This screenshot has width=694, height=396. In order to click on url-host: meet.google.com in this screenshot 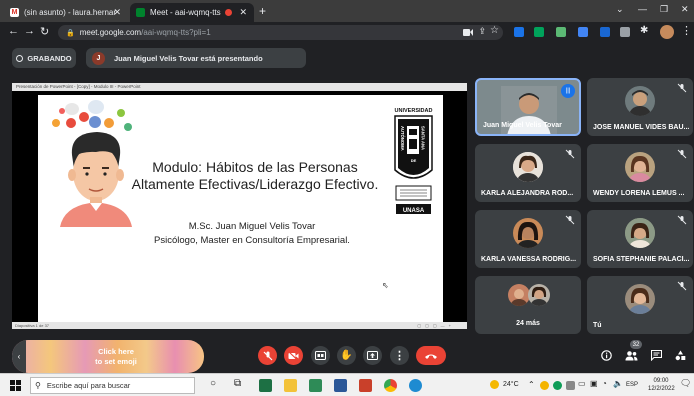, I will do `click(110, 32)`.